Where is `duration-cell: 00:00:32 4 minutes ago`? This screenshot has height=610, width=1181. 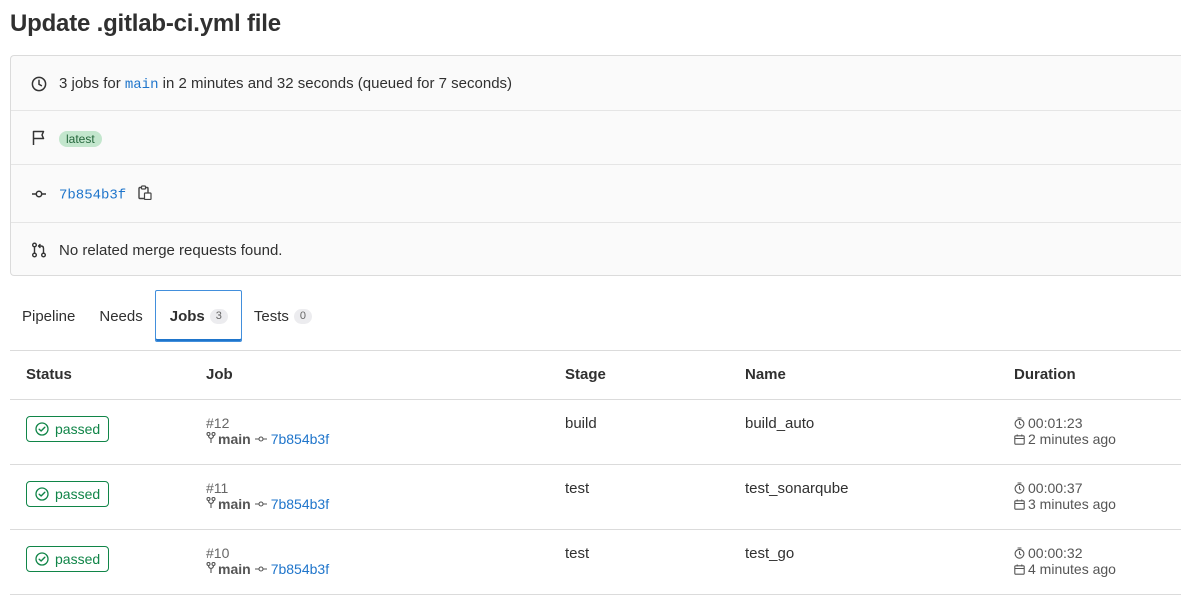 duration-cell: 00:00:32 4 minutes ago is located at coordinates (1065, 561).